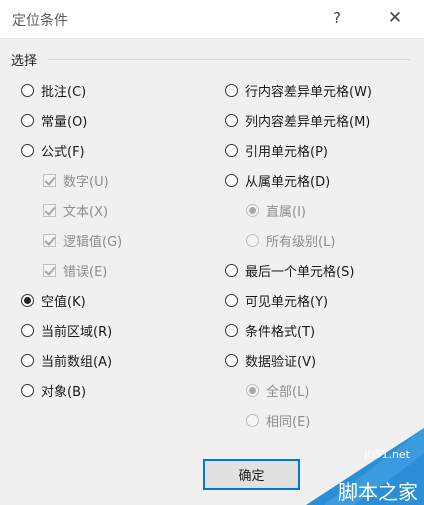 The height and width of the screenshot is (505, 424). I want to click on watermark-name: 脚本之家, so click(378, 492).